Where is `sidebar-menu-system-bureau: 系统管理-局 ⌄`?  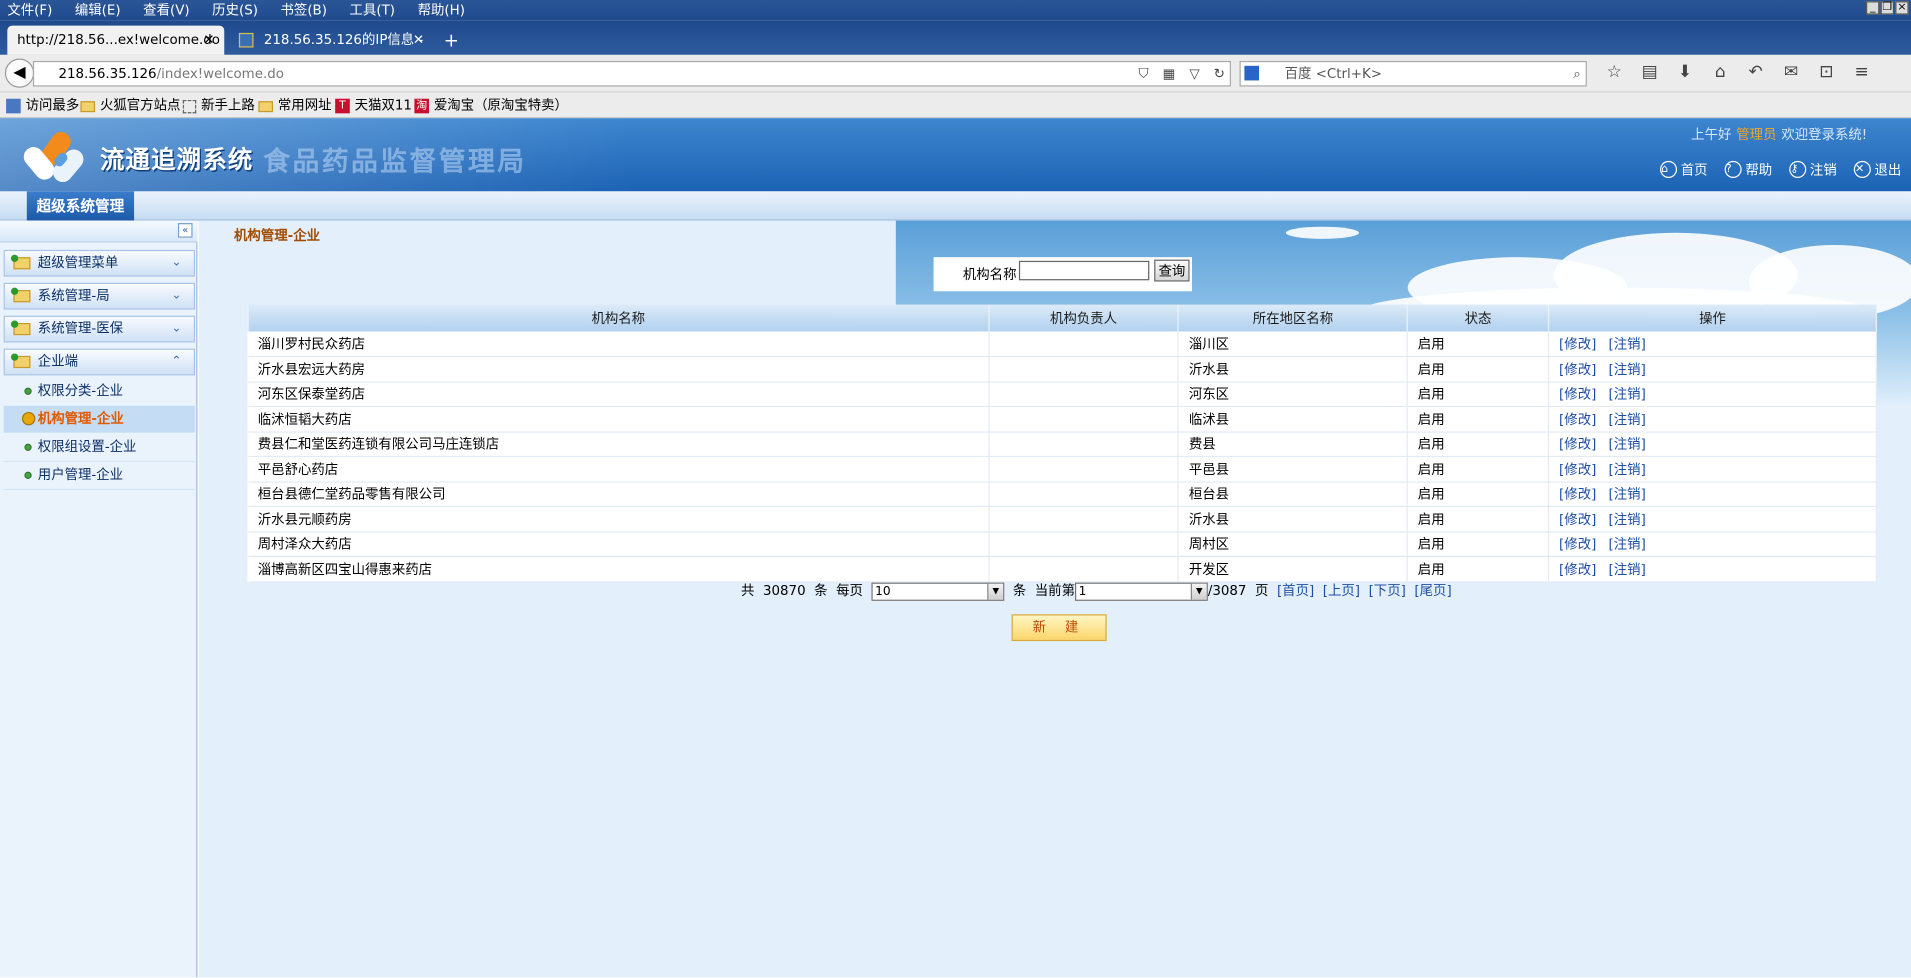 sidebar-menu-system-bureau: 系统管理-局 ⌄ is located at coordinates (99, 296).